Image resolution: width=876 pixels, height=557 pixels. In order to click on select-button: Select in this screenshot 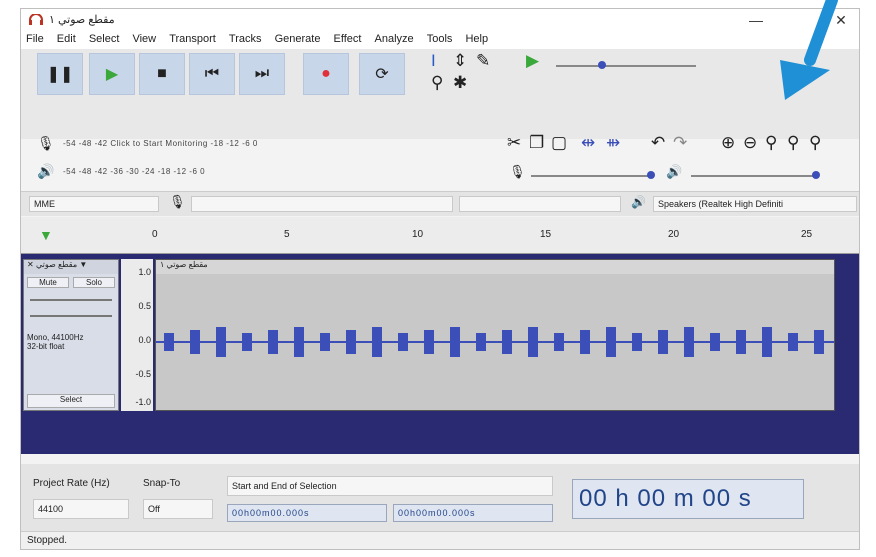, I will do `click(71, 401)`.